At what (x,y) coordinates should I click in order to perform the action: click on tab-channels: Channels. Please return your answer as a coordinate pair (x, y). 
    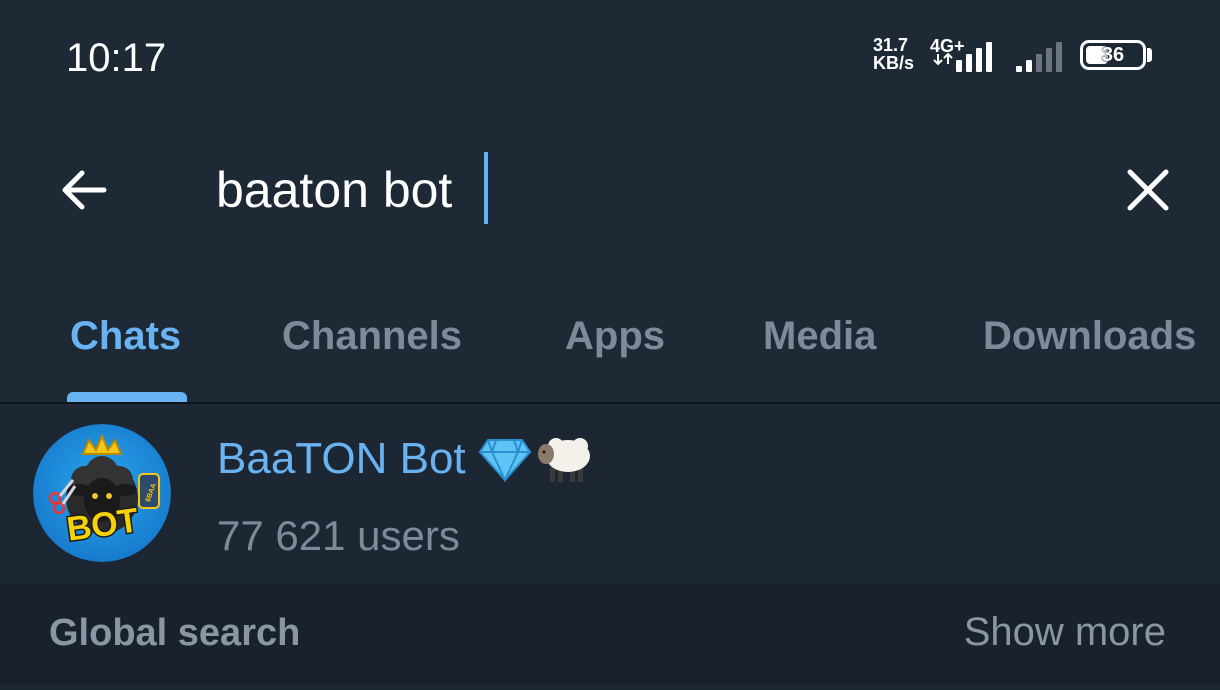
    Looking at the image, I should click on (372, 358).